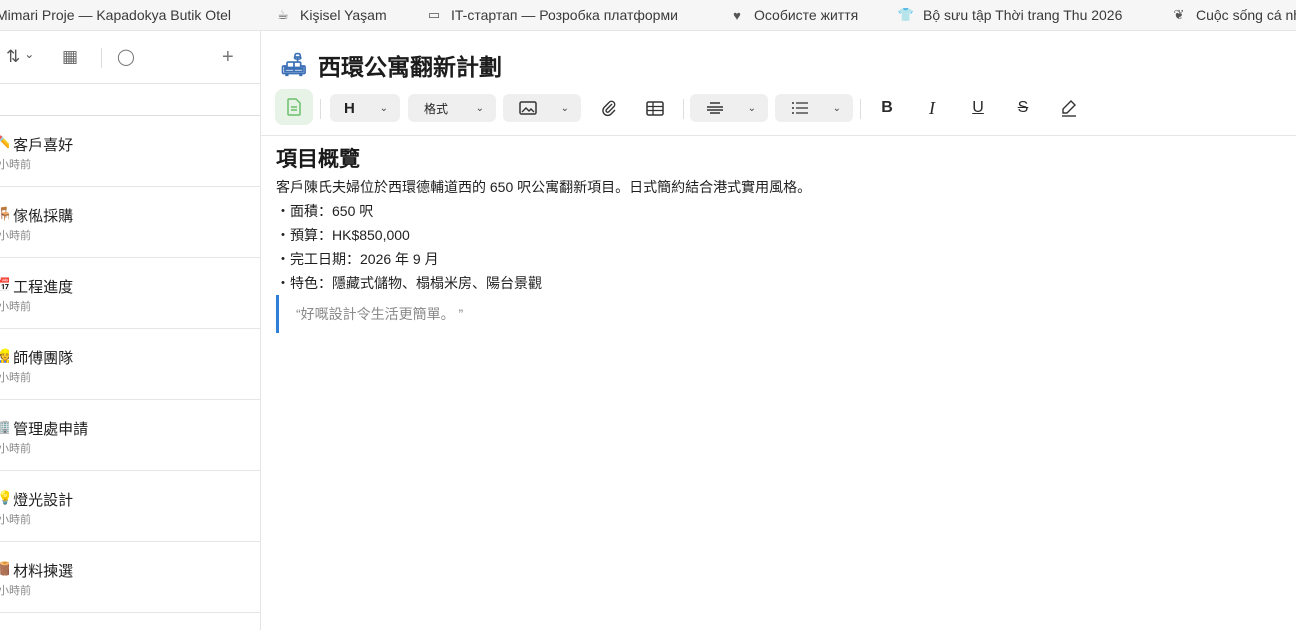 The width and height of the screenshot is (1296, 630). I want to click on heading-label: H, so click(349, 108).